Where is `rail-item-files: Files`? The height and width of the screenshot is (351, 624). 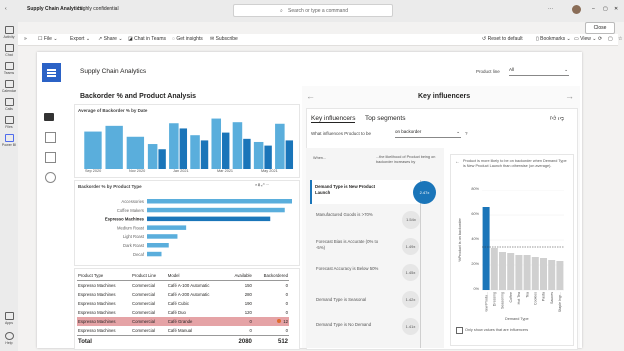 rail-item-files: Files is located at coordinates (9, 122).